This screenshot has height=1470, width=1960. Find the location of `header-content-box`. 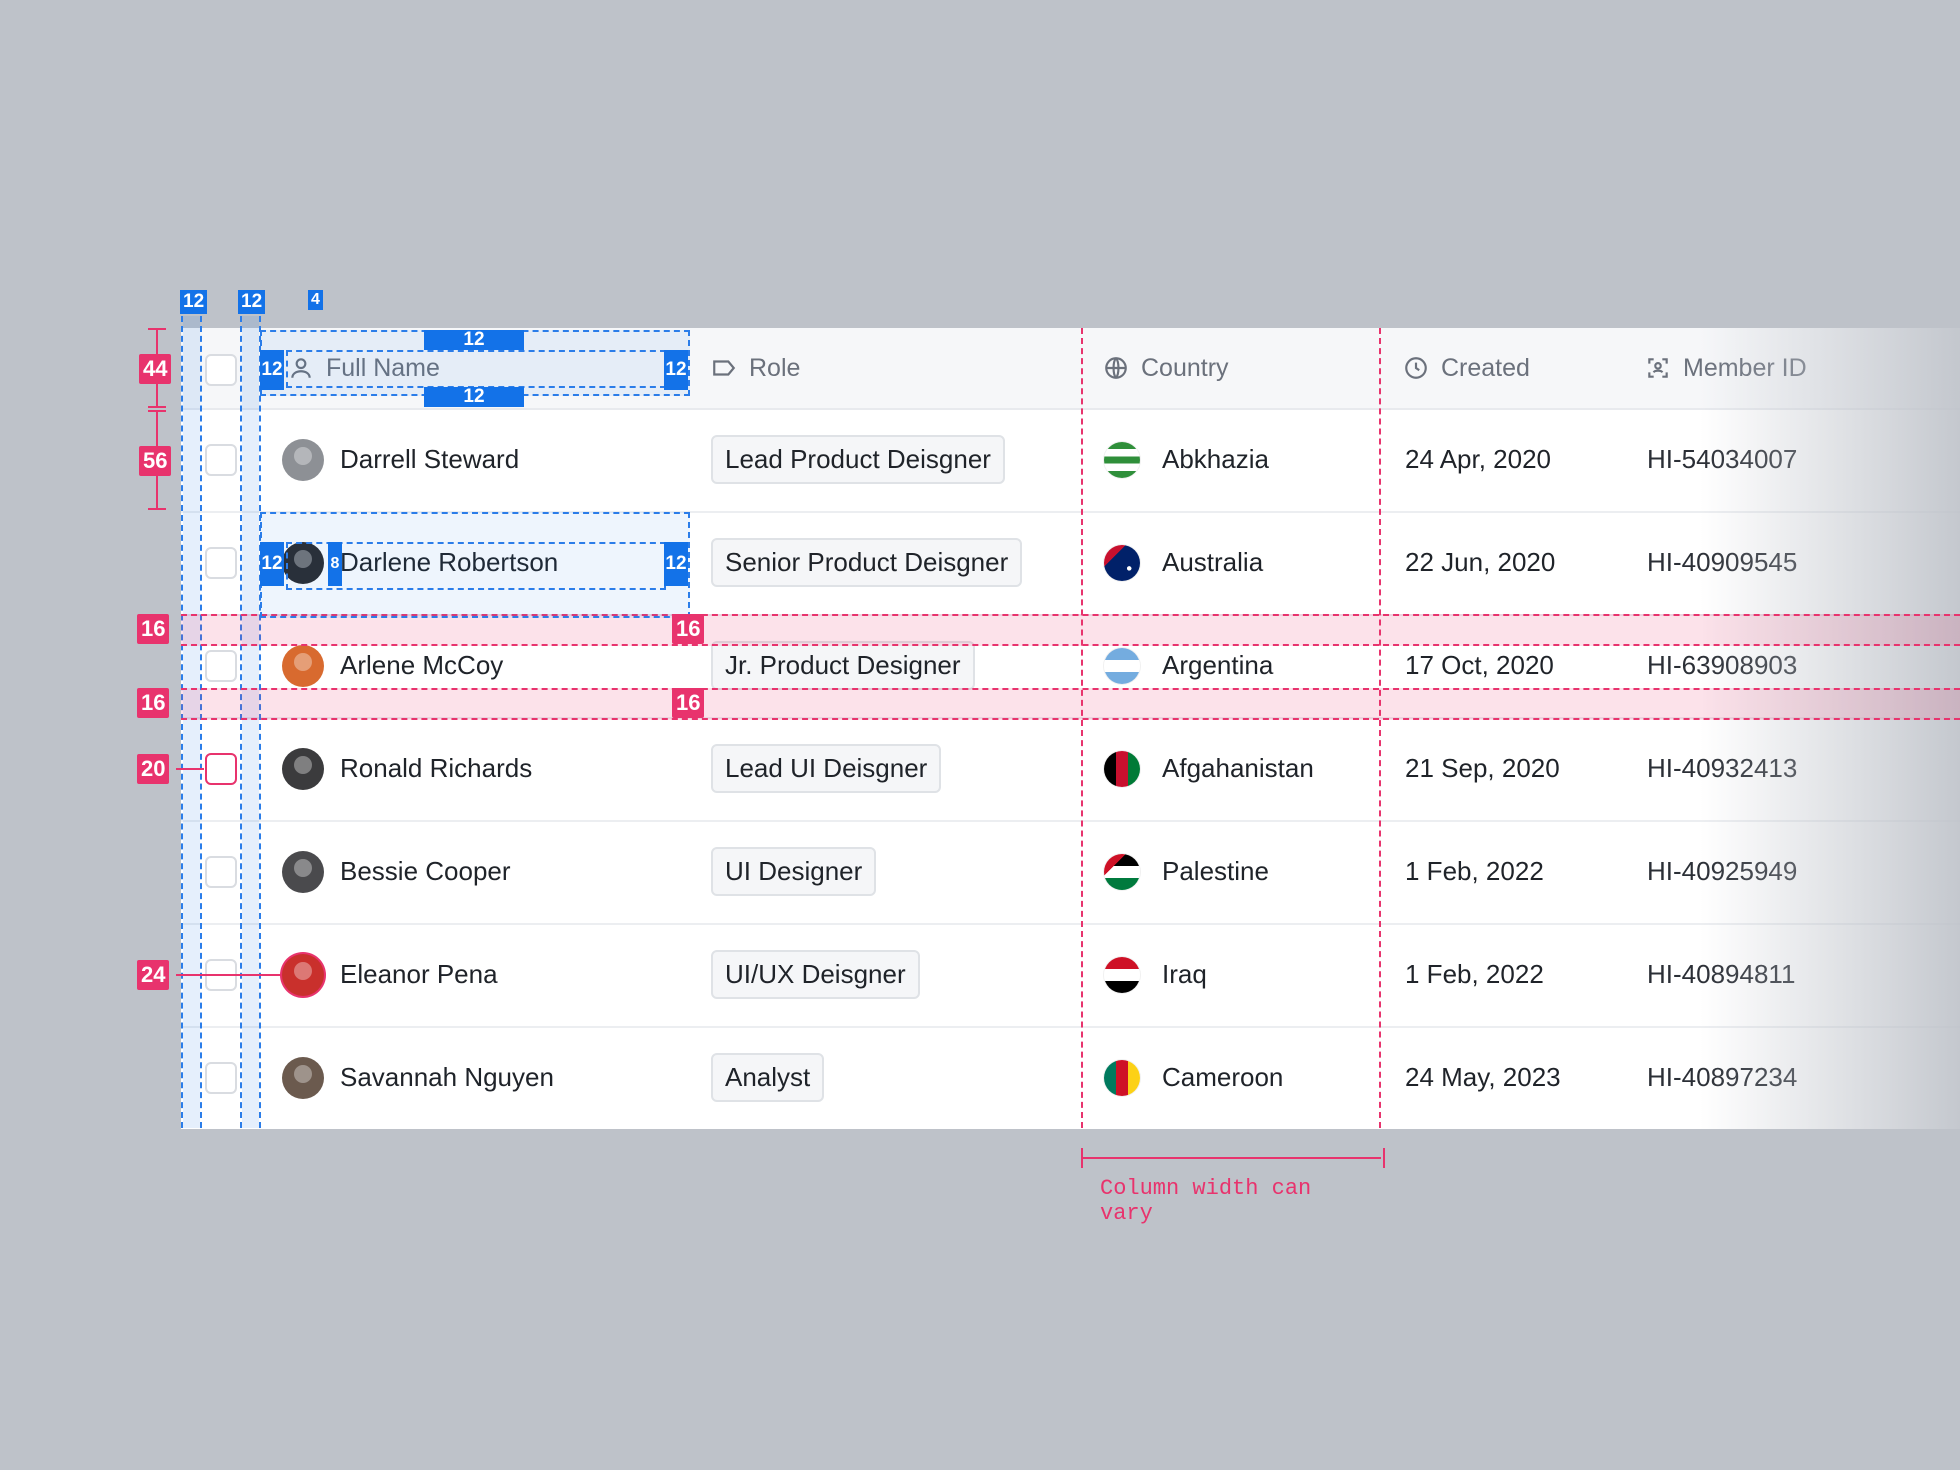

header-content-box is located at coordinates (476, 369).